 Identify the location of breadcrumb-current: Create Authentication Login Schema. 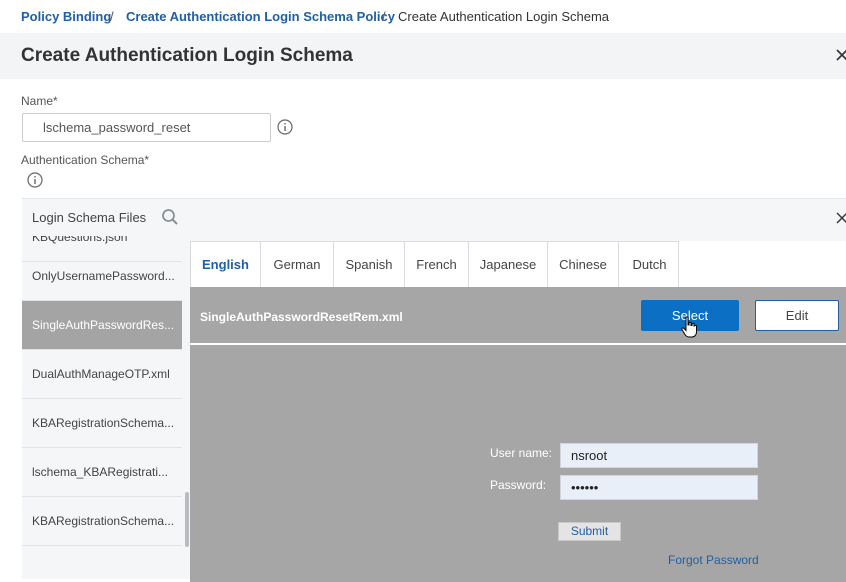
(504, 16).